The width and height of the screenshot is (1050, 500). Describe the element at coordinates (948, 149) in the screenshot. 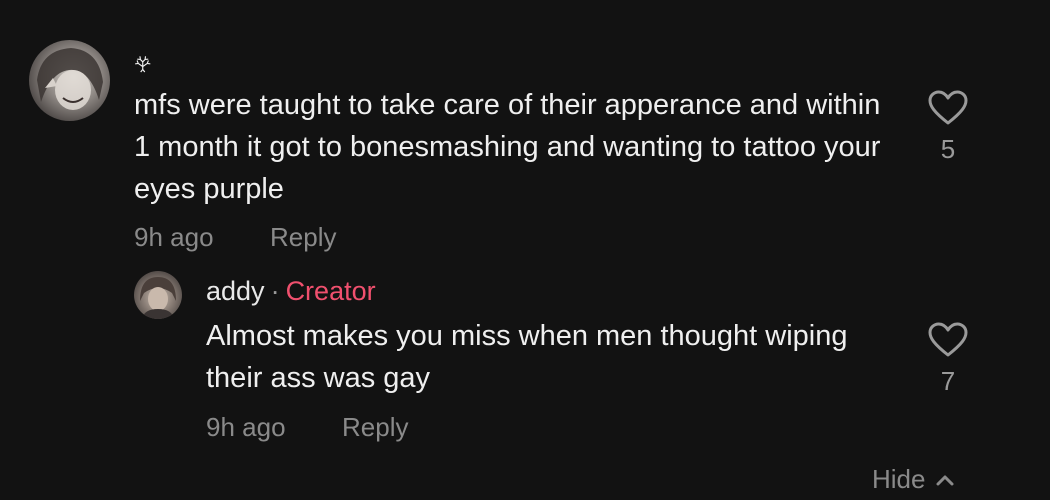

I see `comment-like-count: 5` at that location.